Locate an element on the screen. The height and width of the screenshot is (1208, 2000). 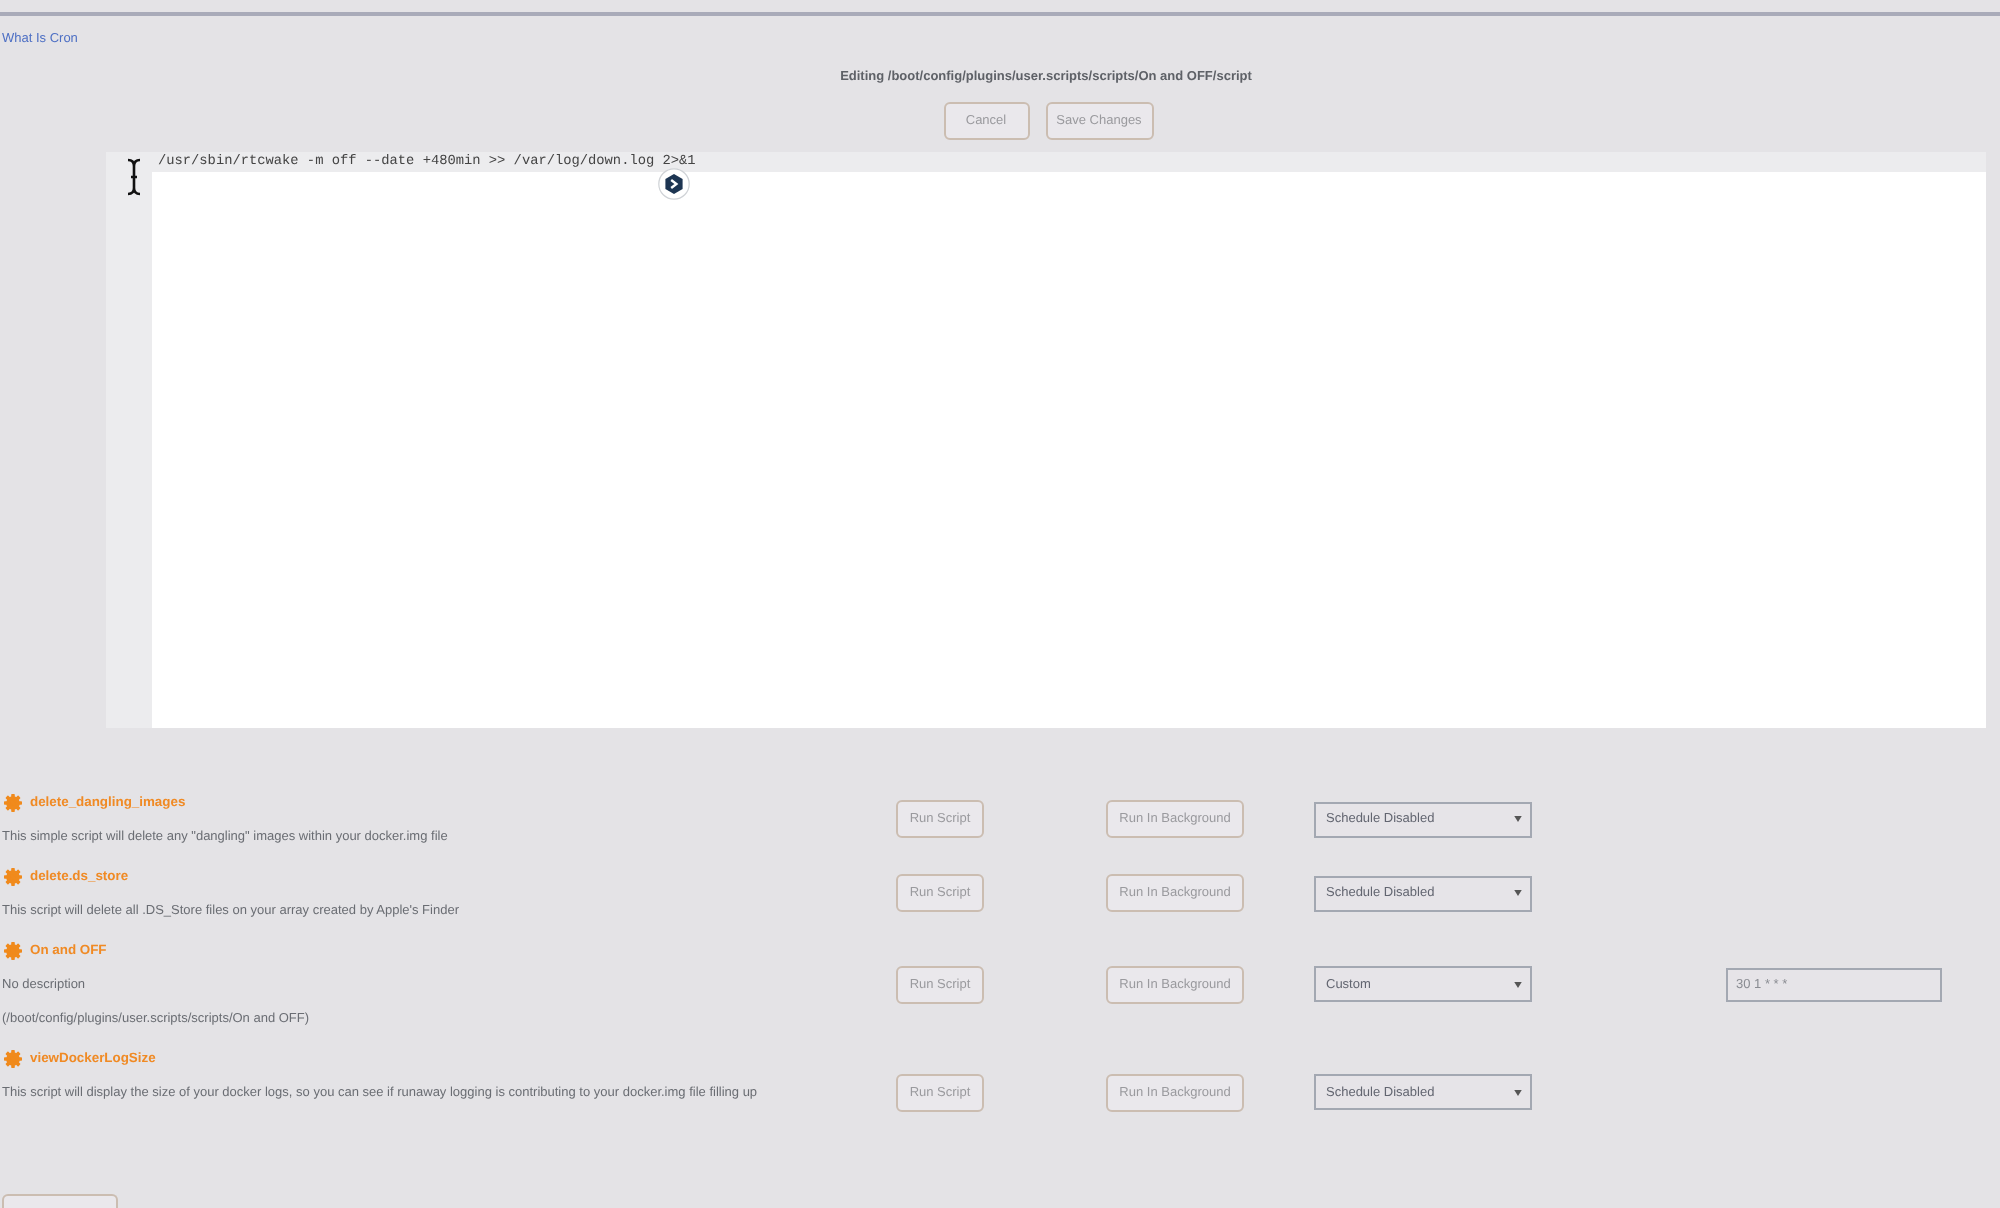
hexagon-badge-icon is located at coordinates (674, 184).